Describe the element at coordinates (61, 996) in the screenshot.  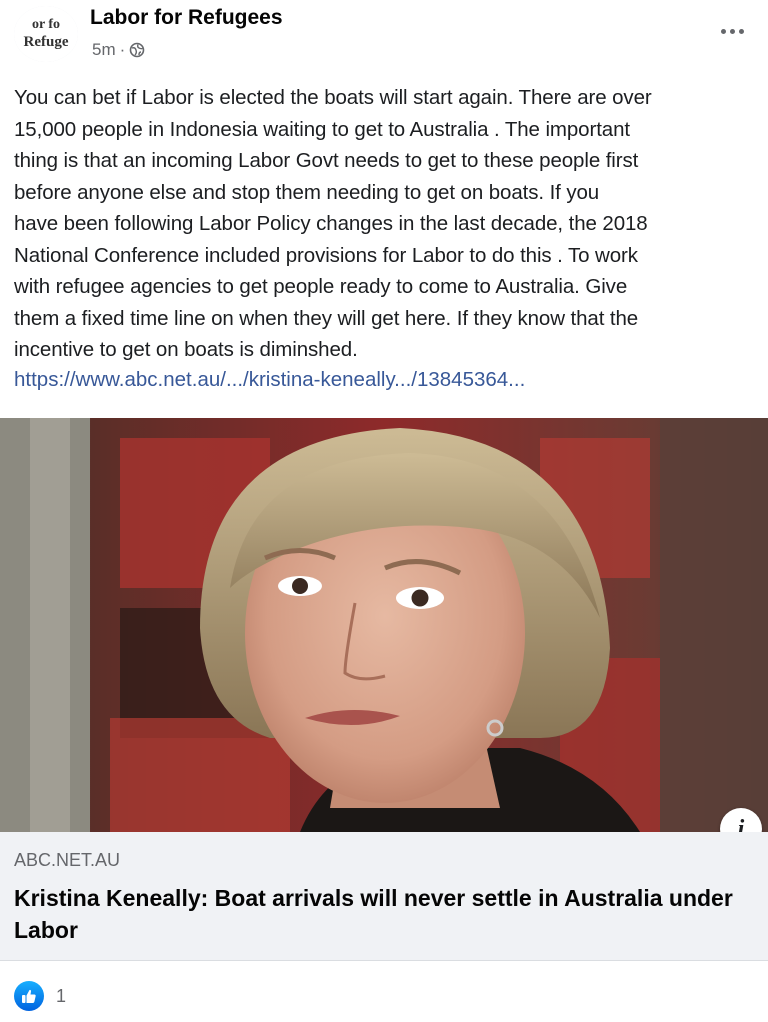
I see `reaction-count: 1` at that location.